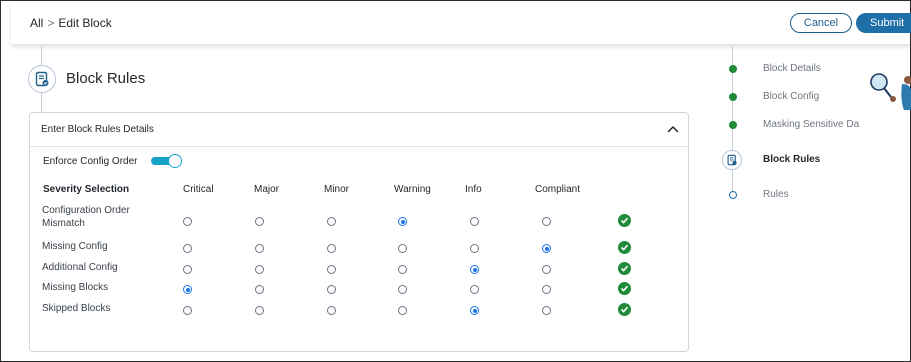  Describe the element at coordinates (167, 161) in the screenshot. I see `enforce-config-order-toggle` at that location.